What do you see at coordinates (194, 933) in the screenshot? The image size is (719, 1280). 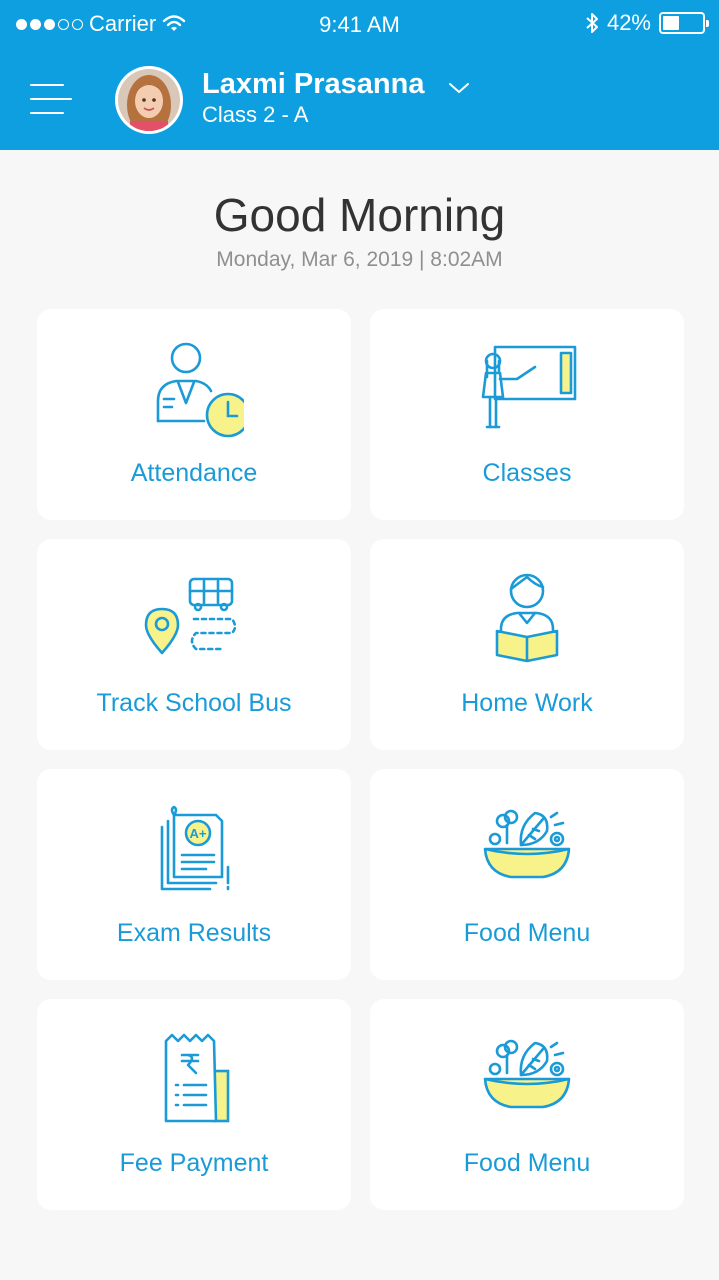 I see `tile-label: Exam Results` at bounding box center [194, 933].